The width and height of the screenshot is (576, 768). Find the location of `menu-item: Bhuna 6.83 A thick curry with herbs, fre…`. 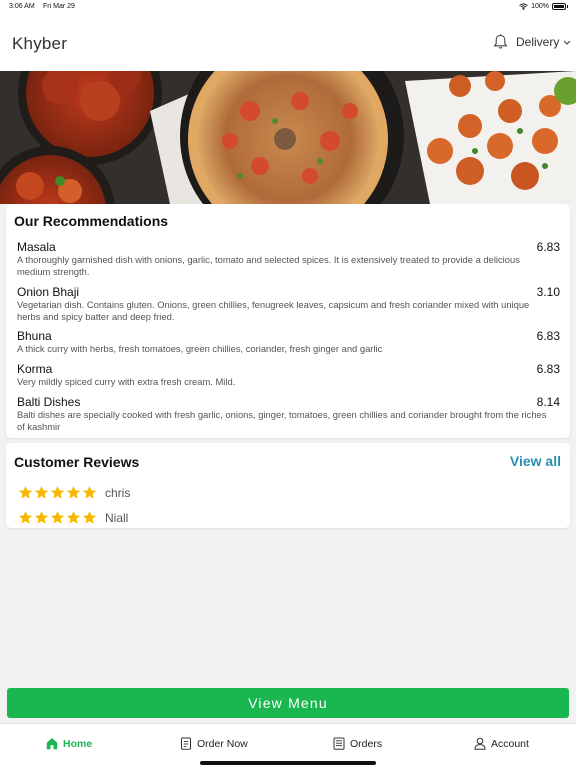

menu-item: Bhuna 6.83 A thick curry with herbs, fre… is located at coordinates (288, 342).